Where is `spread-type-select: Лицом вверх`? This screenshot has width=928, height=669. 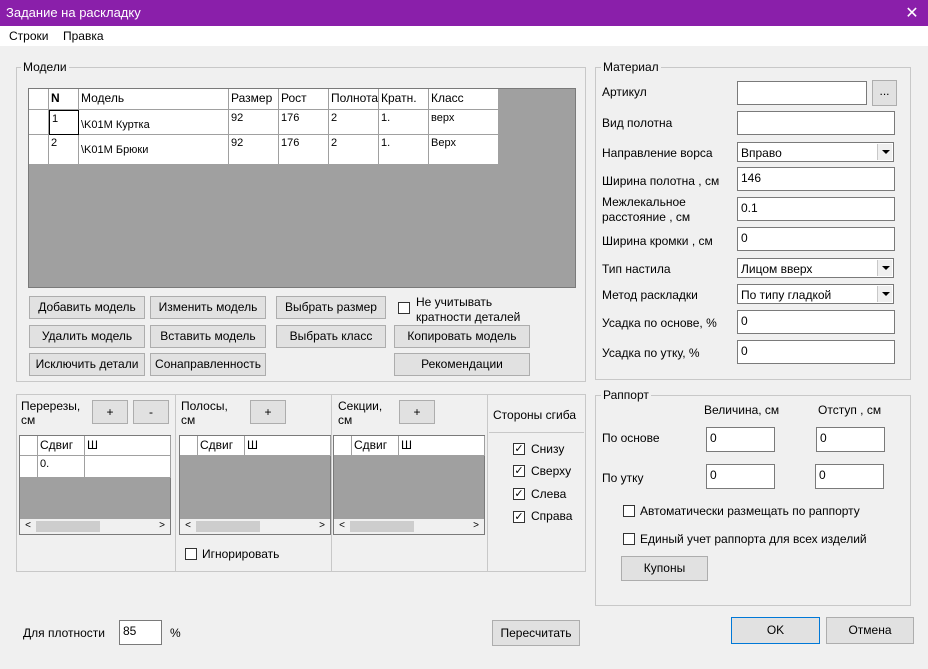
spread-type-select: Лицом вверх is located at coordinates (815, 268).